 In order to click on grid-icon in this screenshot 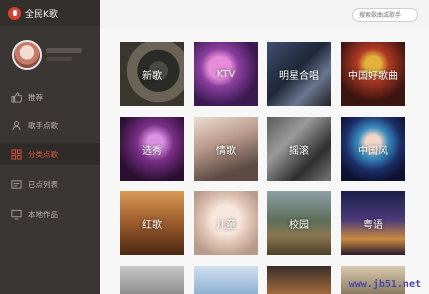, I will do `click(16, 154)`.